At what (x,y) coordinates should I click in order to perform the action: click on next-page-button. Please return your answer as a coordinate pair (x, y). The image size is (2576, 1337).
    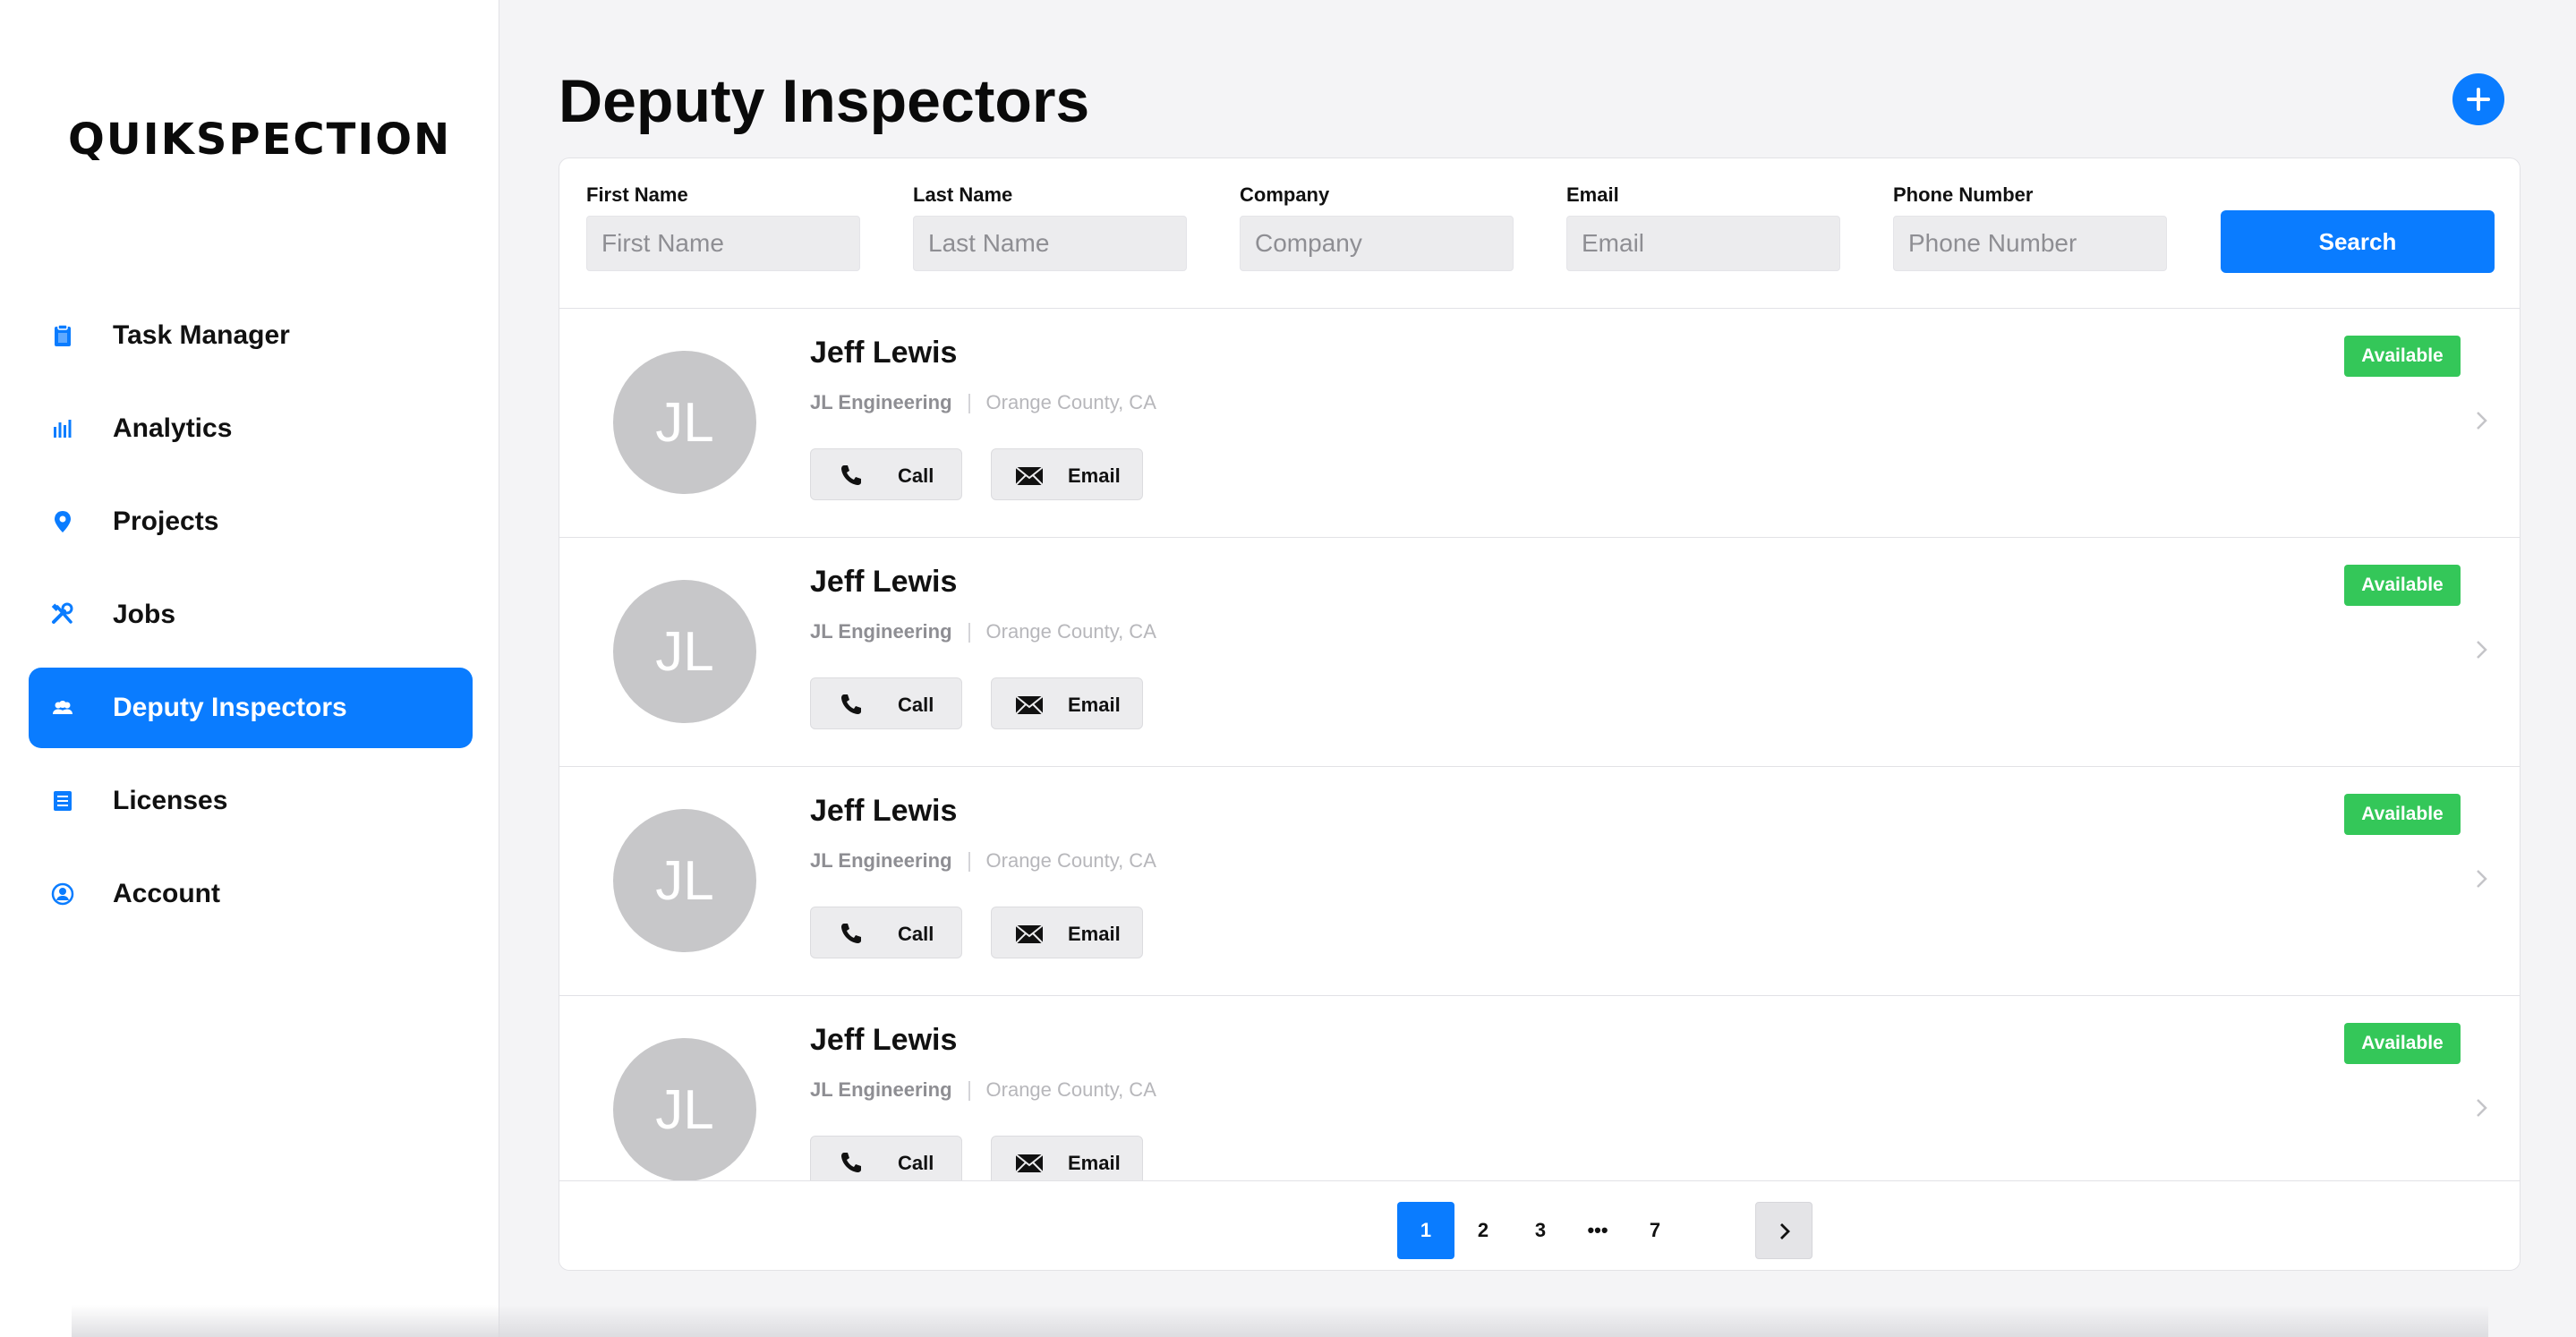
    Looking at the image, I should click on (1784, 1230).